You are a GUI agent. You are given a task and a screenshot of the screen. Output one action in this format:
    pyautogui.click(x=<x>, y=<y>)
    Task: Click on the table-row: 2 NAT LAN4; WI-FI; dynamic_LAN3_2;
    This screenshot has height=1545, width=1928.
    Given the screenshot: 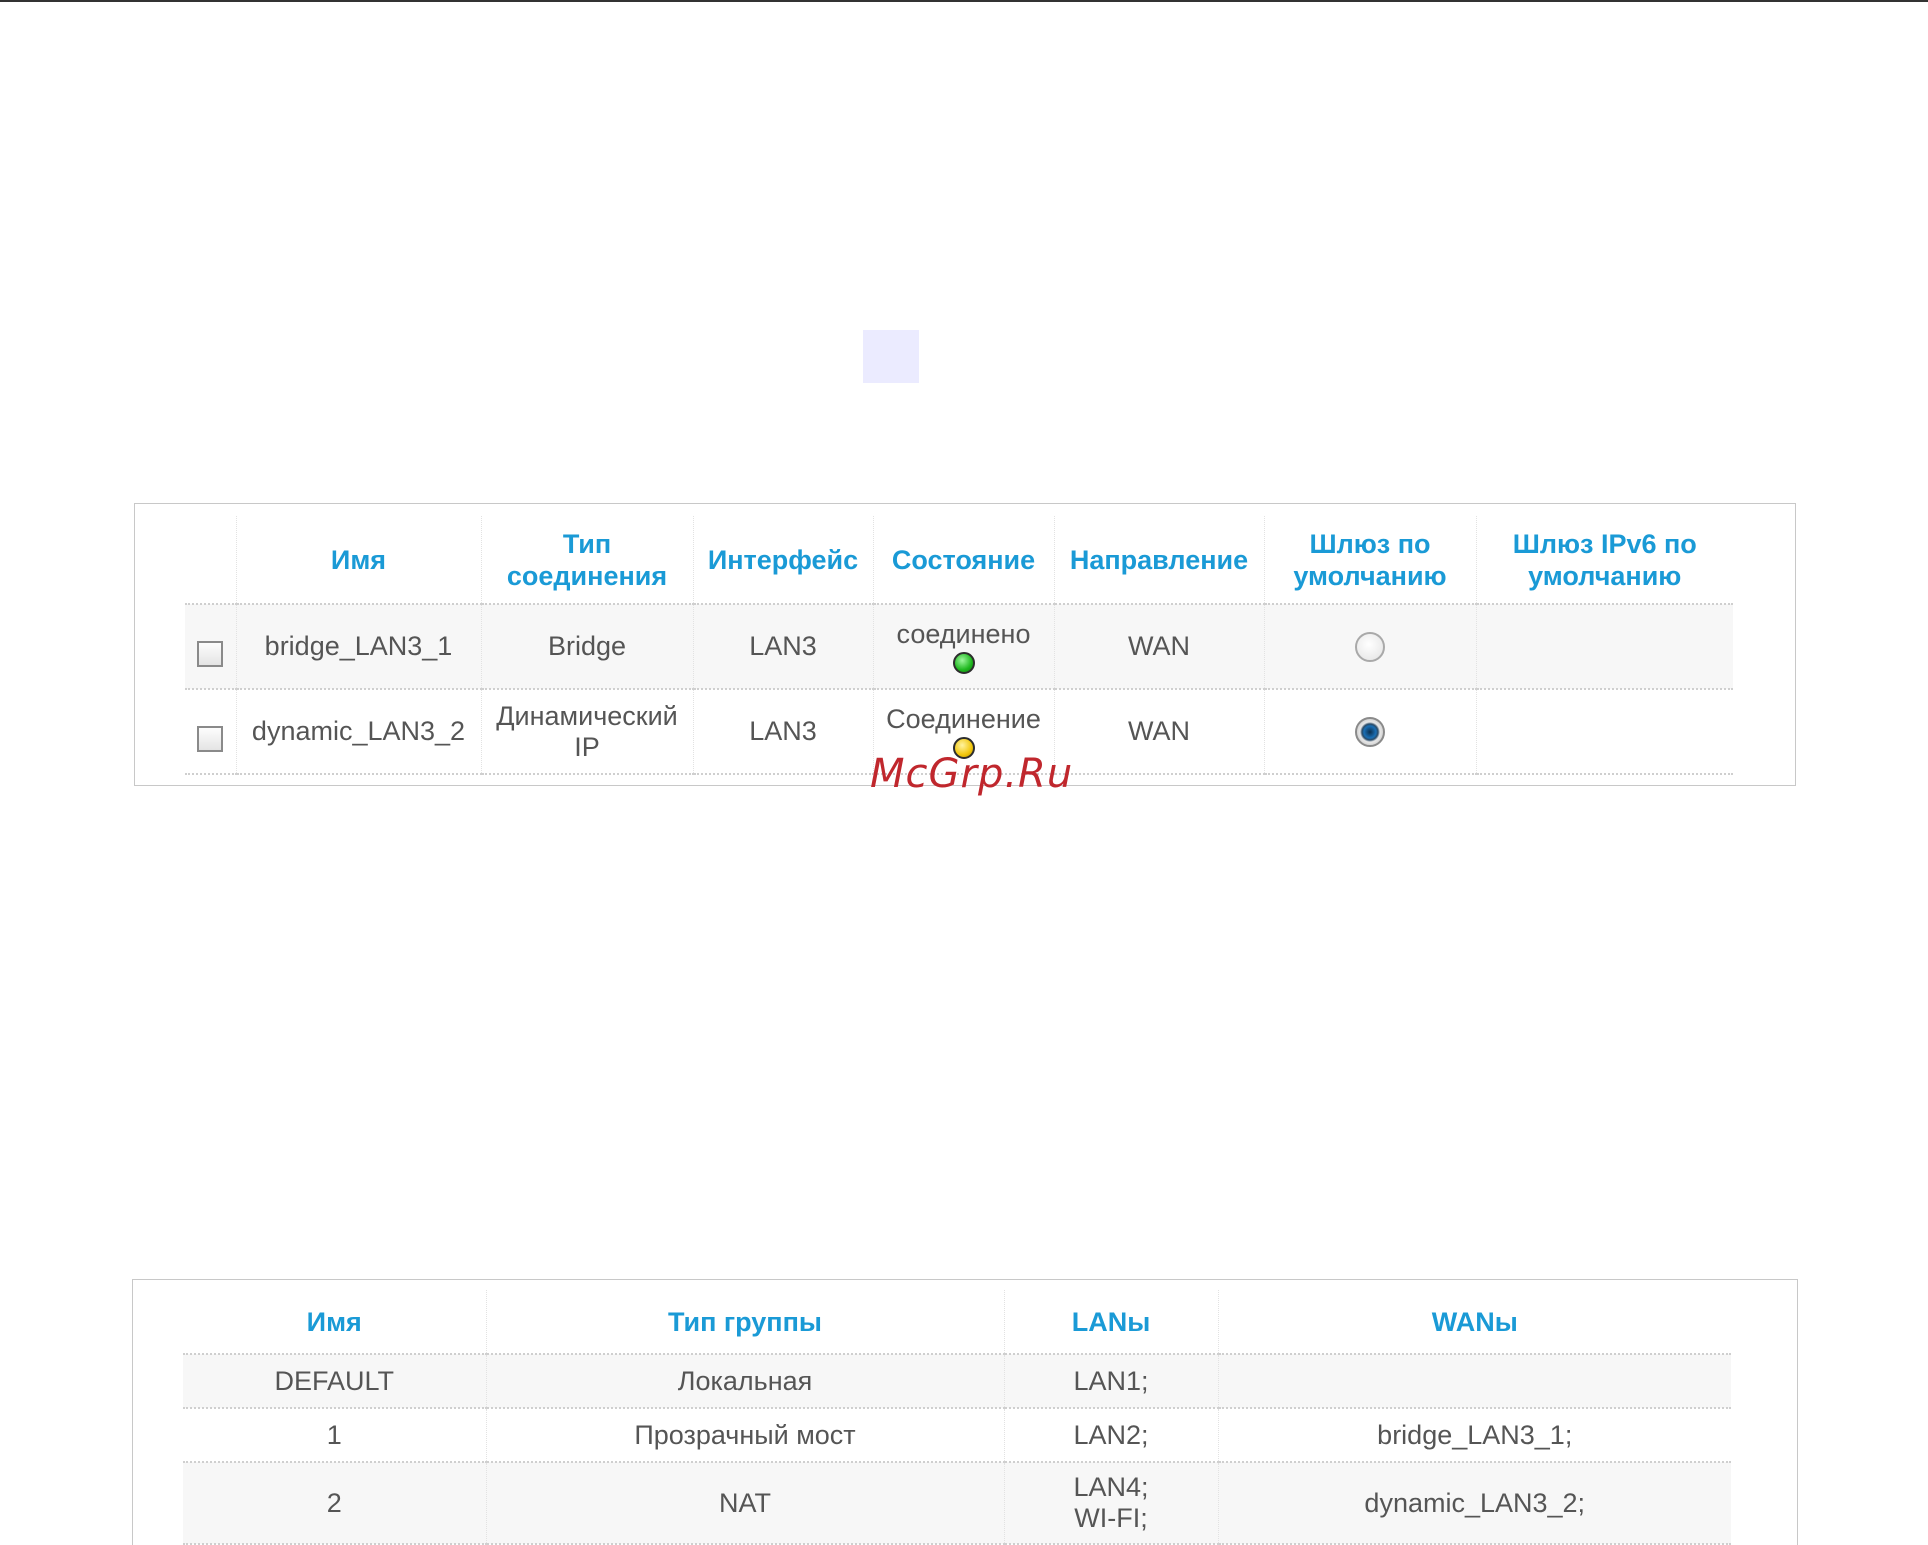 What is the action you would take?
    pyautogui.click(x=957, y=1503)
    